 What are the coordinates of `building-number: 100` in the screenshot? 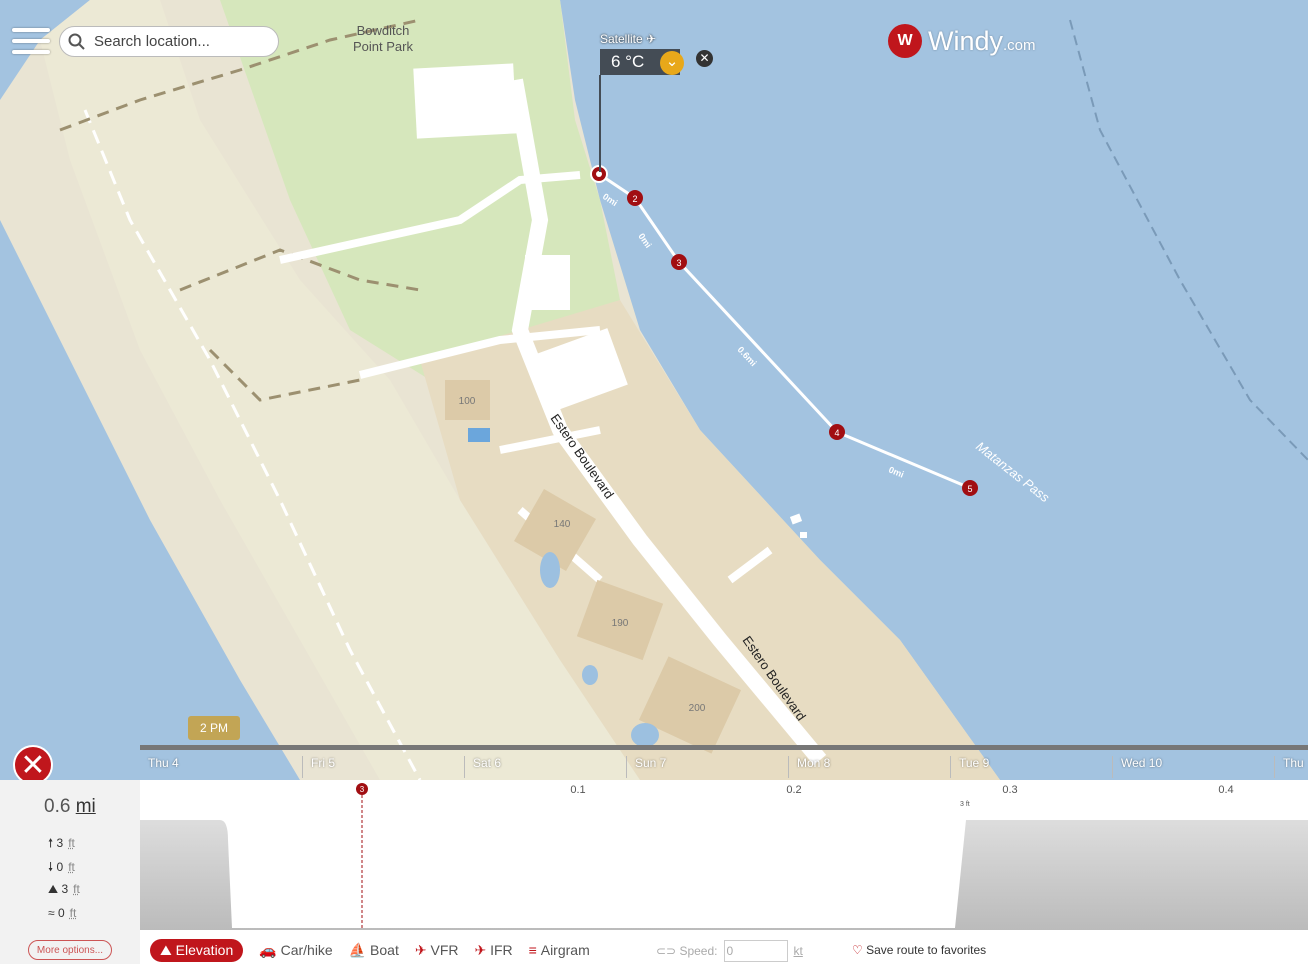 It's located at (467, 401).